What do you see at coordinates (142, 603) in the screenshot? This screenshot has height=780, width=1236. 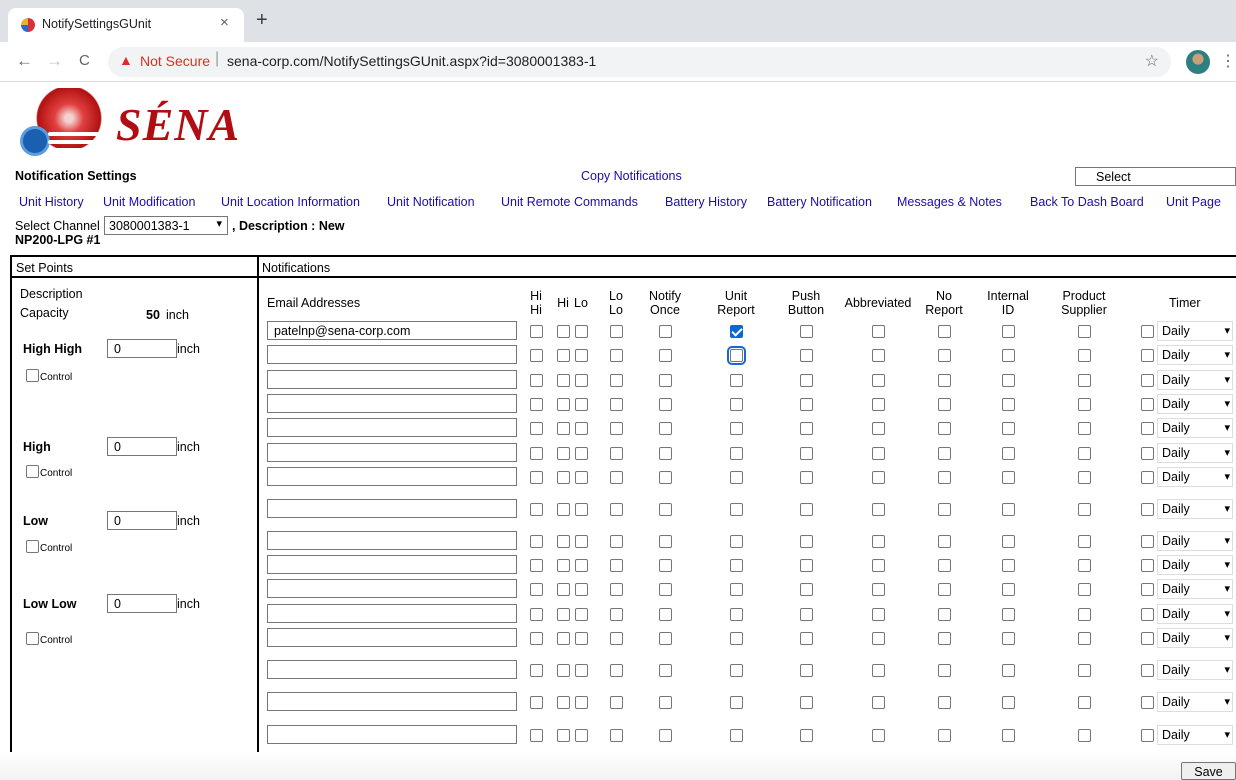 I see `low-low-input: 0` at bounding box center [142, 603].